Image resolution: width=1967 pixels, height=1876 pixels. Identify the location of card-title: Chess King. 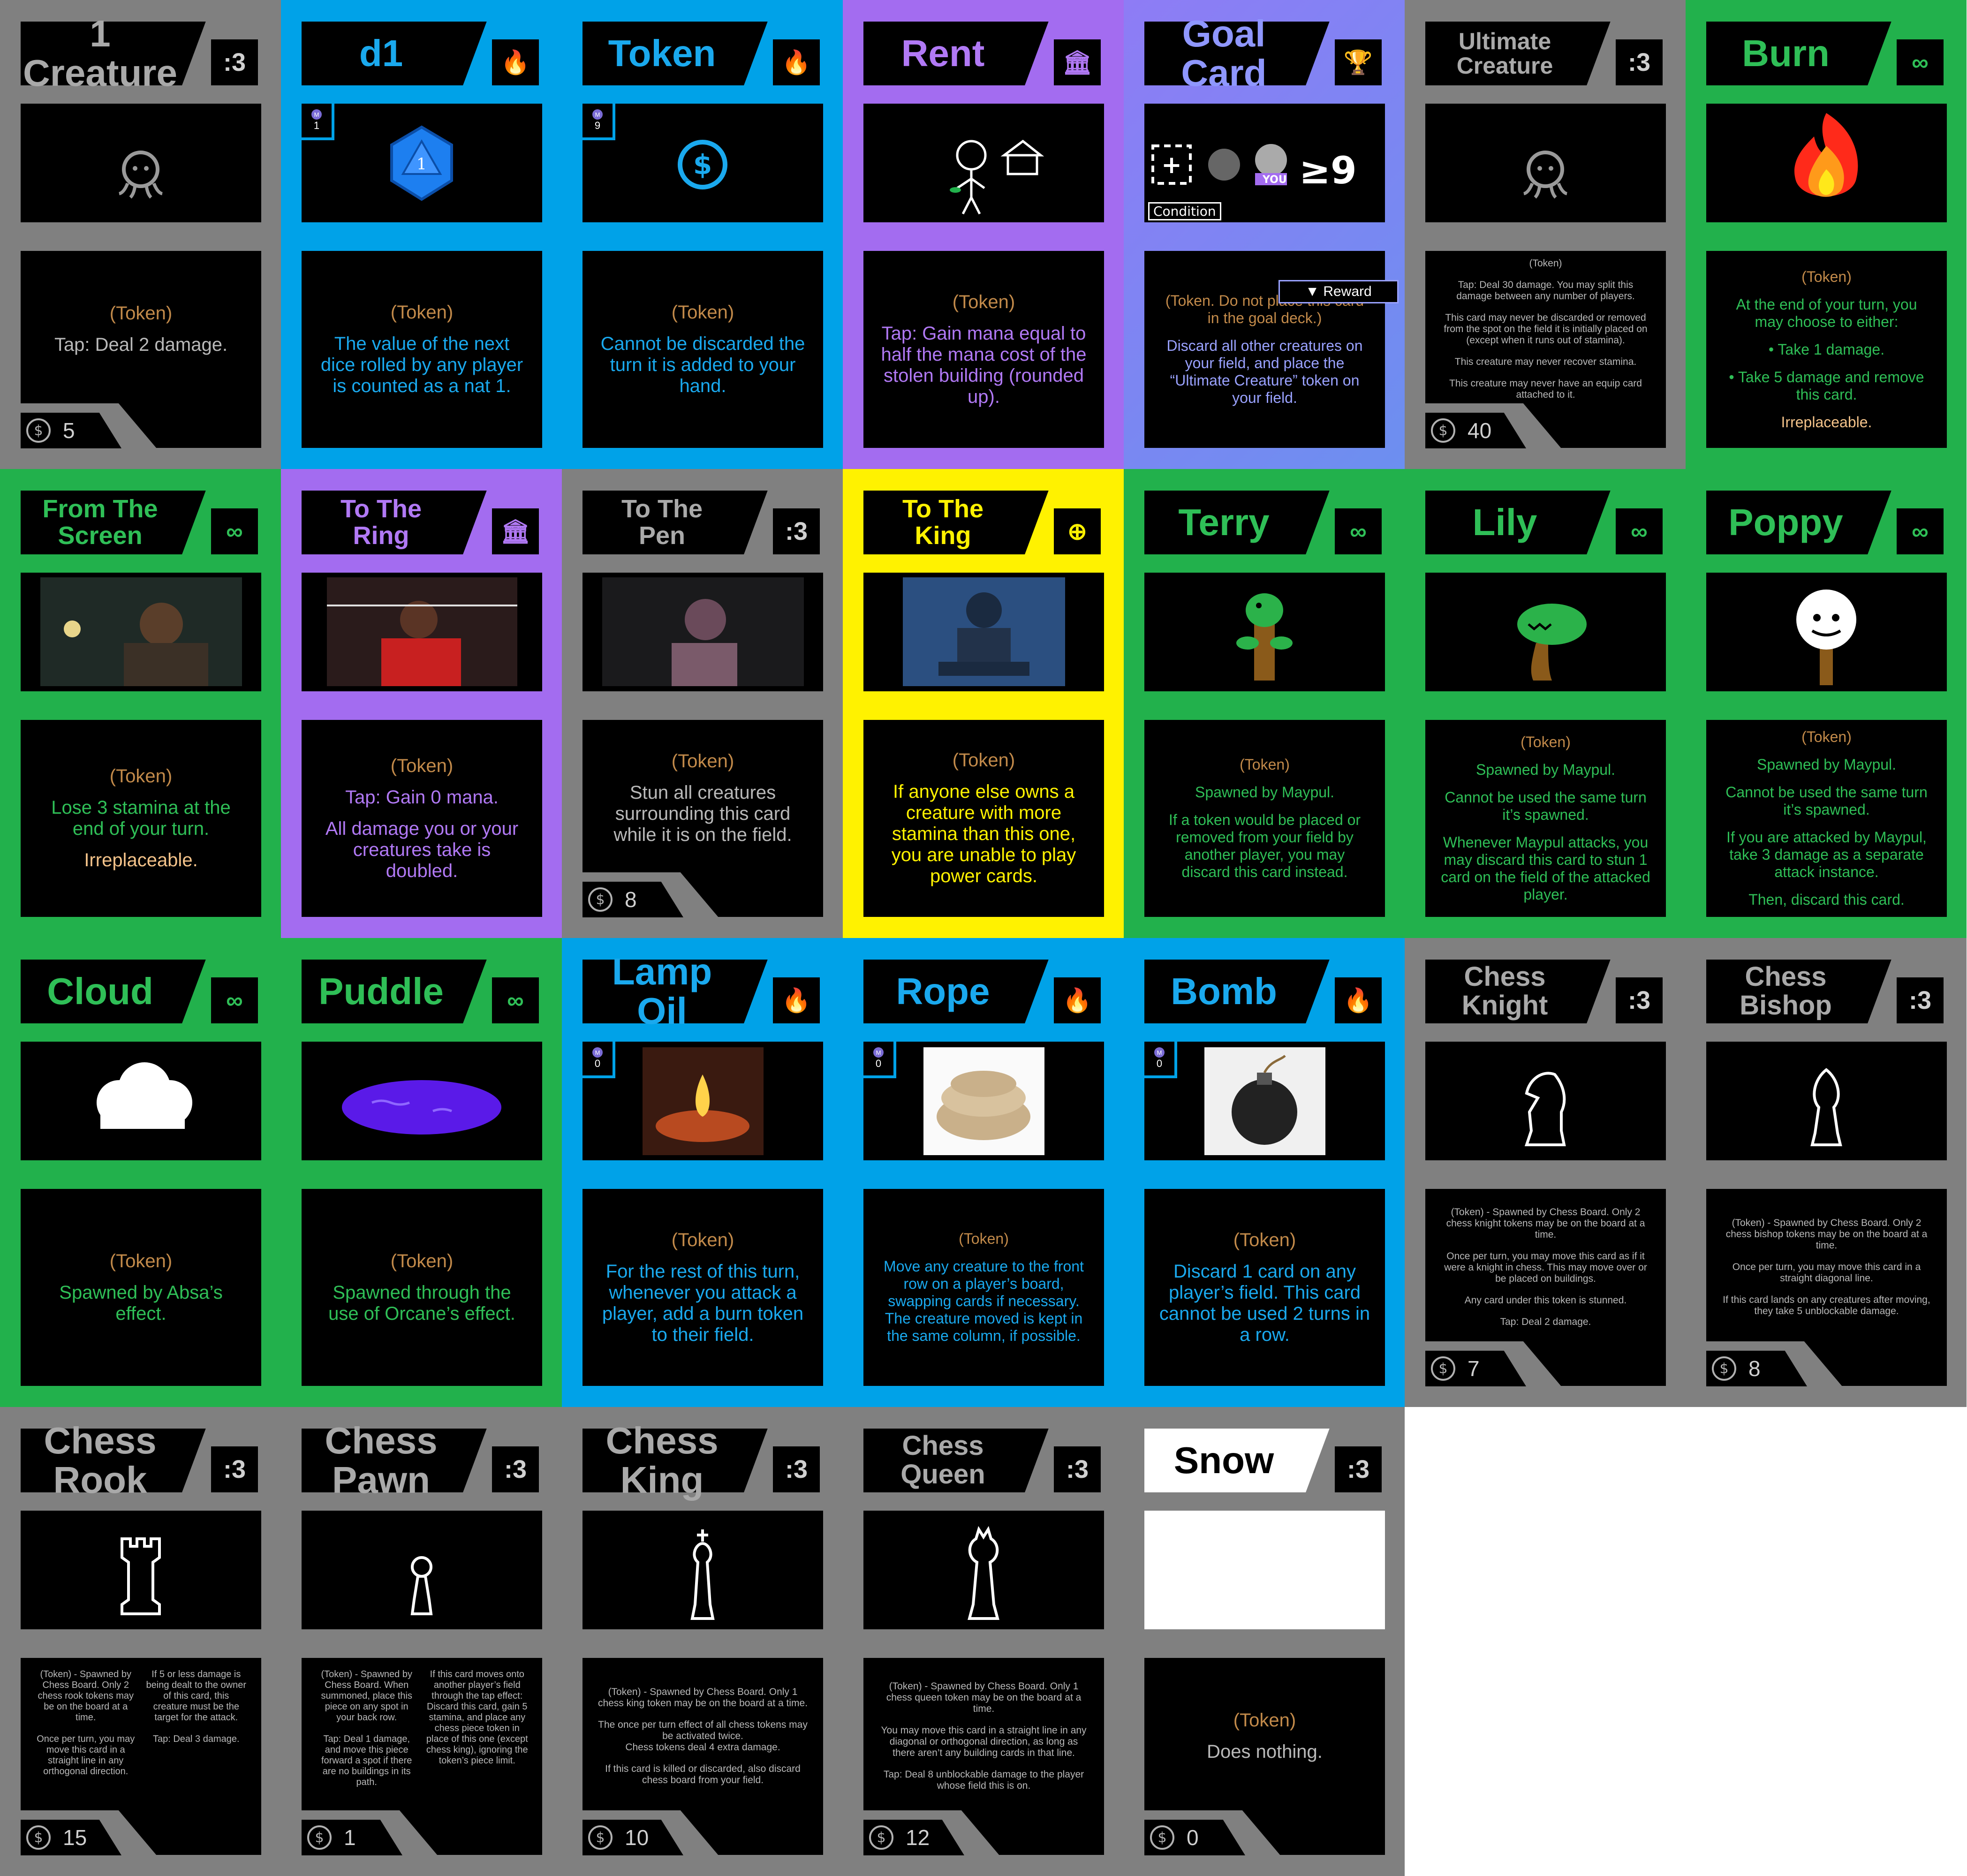
(662, 1460).